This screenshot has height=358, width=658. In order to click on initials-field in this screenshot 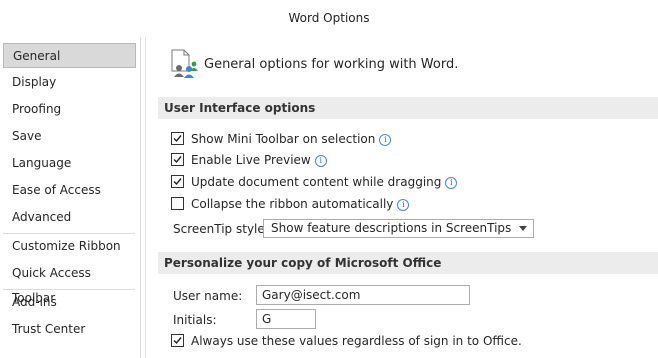, I will do `click(286, 319)`.